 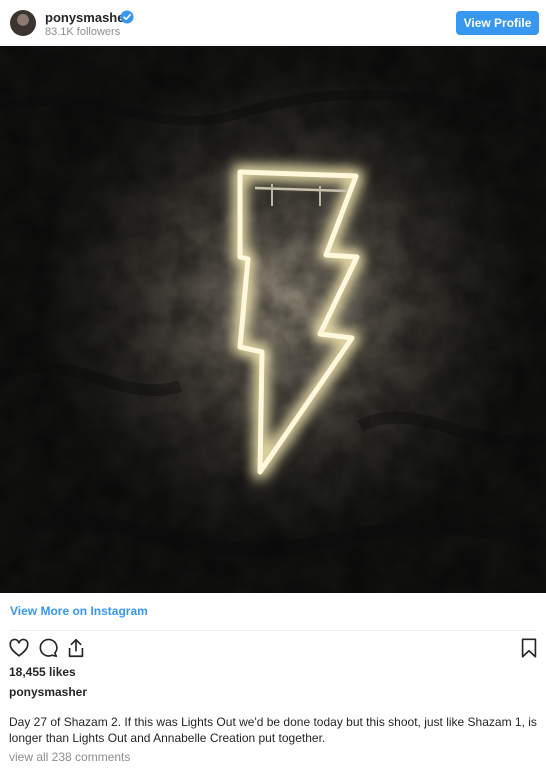 I want to click on follower-count: 83.1K followers, so click(x=83, y=32).